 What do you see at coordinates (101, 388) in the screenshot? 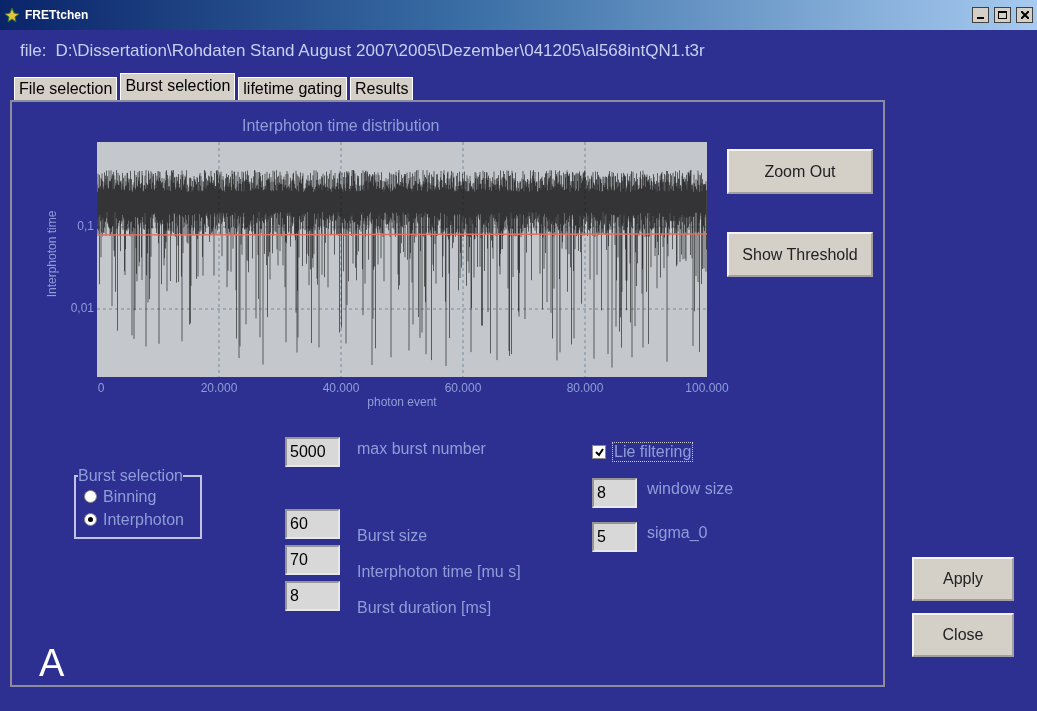
I see `x-tick-label: 0` at bounding box center [101, 388].